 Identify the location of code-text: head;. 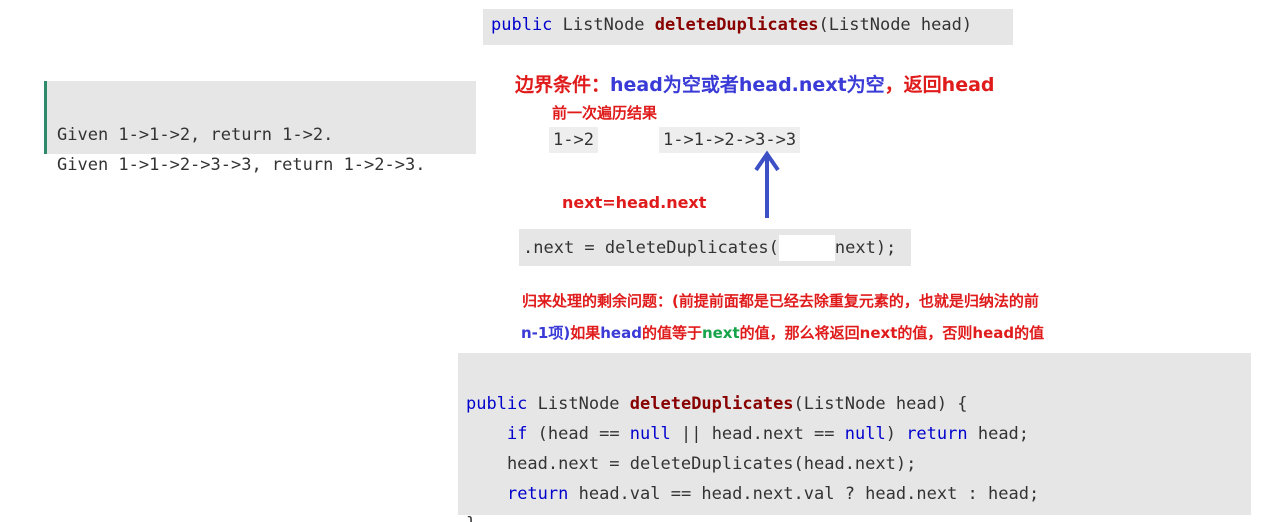
(998, 434).